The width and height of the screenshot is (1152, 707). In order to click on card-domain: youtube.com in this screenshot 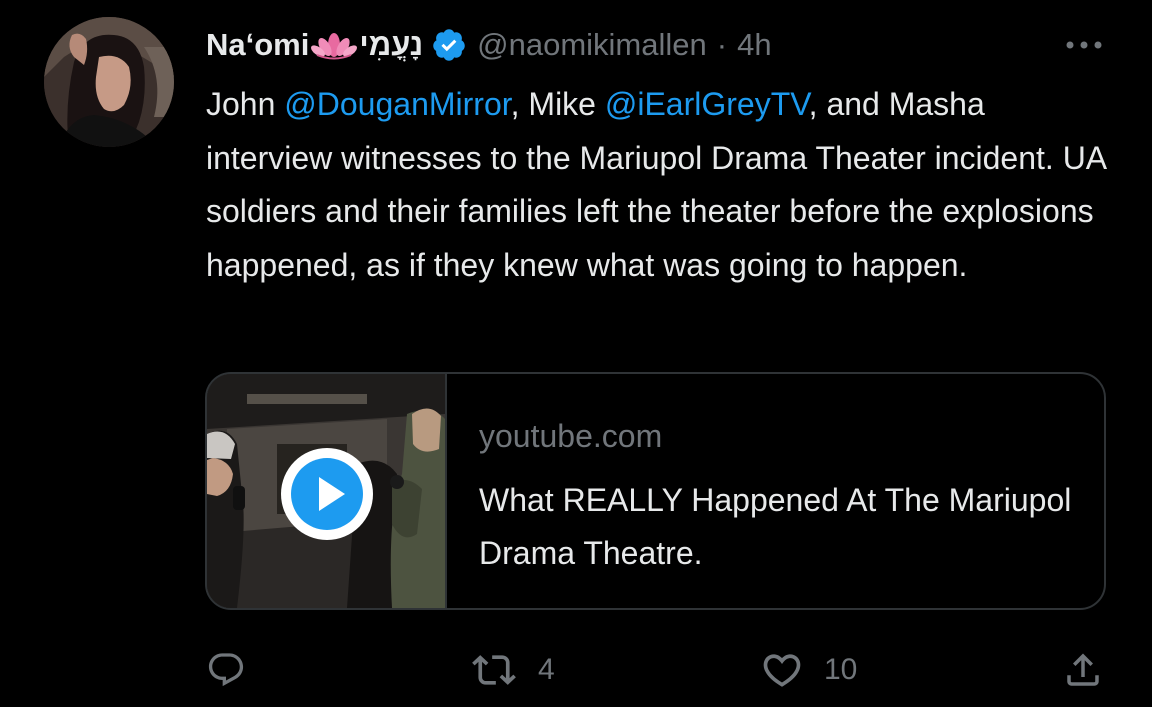, I will do `click(571, 436)`.